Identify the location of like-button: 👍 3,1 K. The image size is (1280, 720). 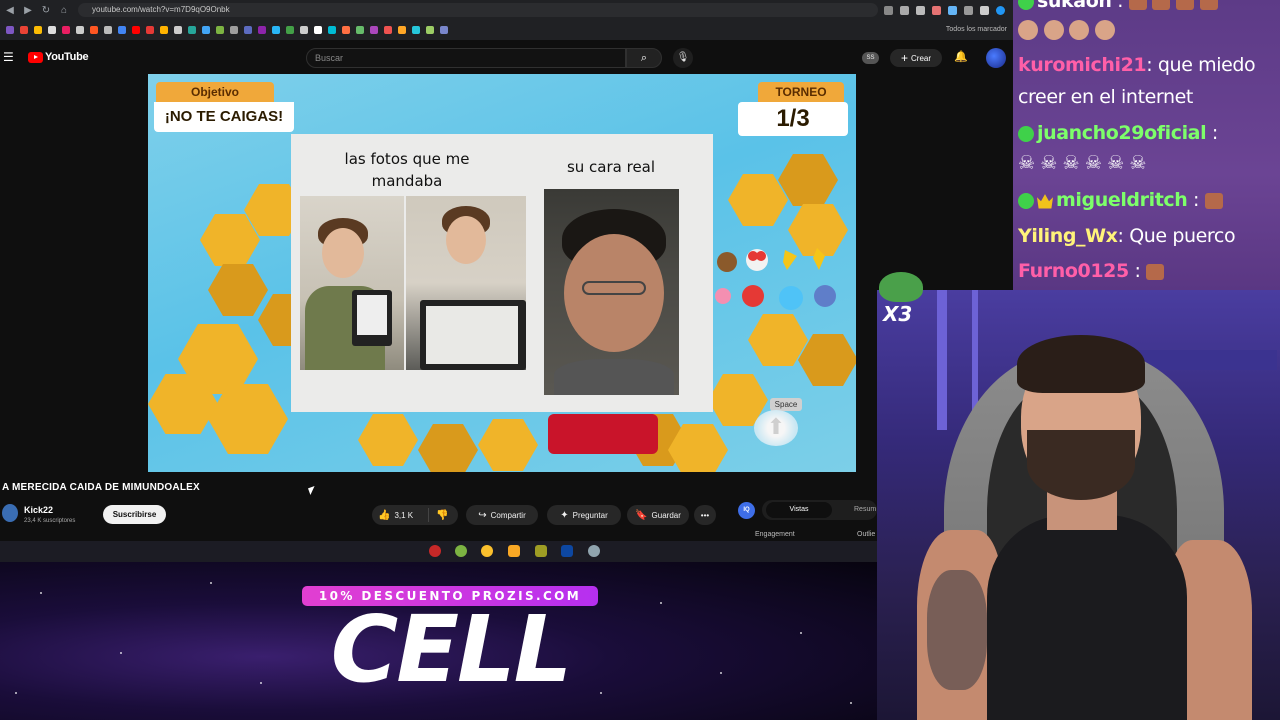
(395, 515).